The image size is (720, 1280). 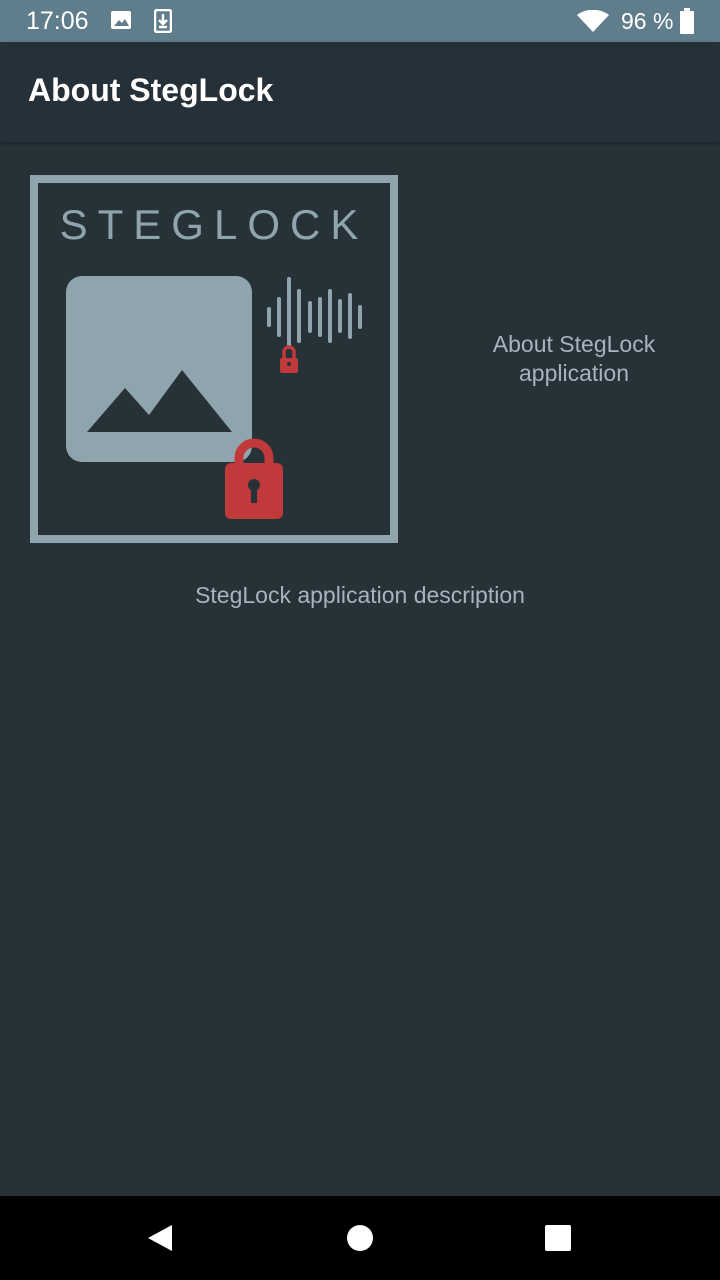 What do you see at coordinates (214, 224) in the screenshot?
I see `logo-wordmark: STEGLOCK` at bounding box center [214, 224].